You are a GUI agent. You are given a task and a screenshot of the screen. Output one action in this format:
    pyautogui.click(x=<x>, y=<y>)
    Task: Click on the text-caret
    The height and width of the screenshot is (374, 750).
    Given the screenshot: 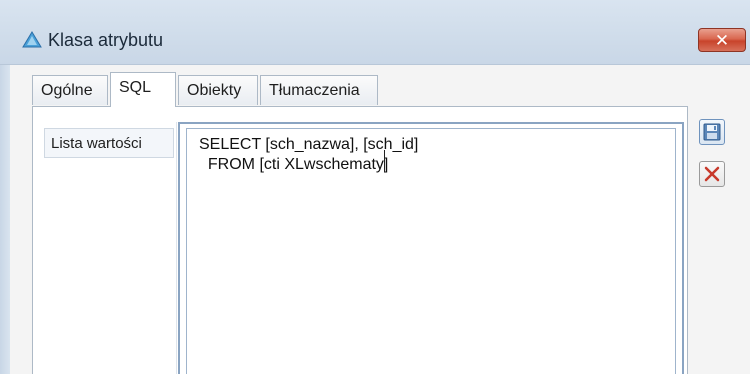 What is the action you would take?
    pyautogui.click(x=384, y=161)
    